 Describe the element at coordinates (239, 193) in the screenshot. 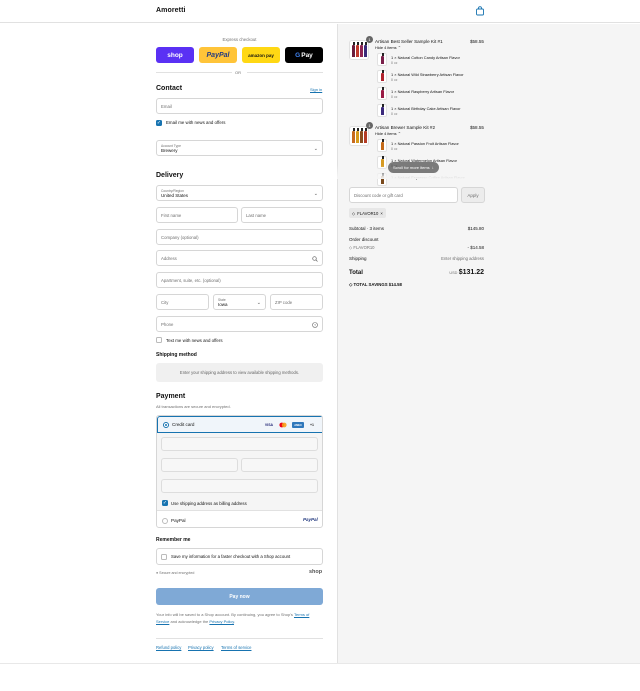

I see `country-select: Country/Region United States ⌄` at that location.